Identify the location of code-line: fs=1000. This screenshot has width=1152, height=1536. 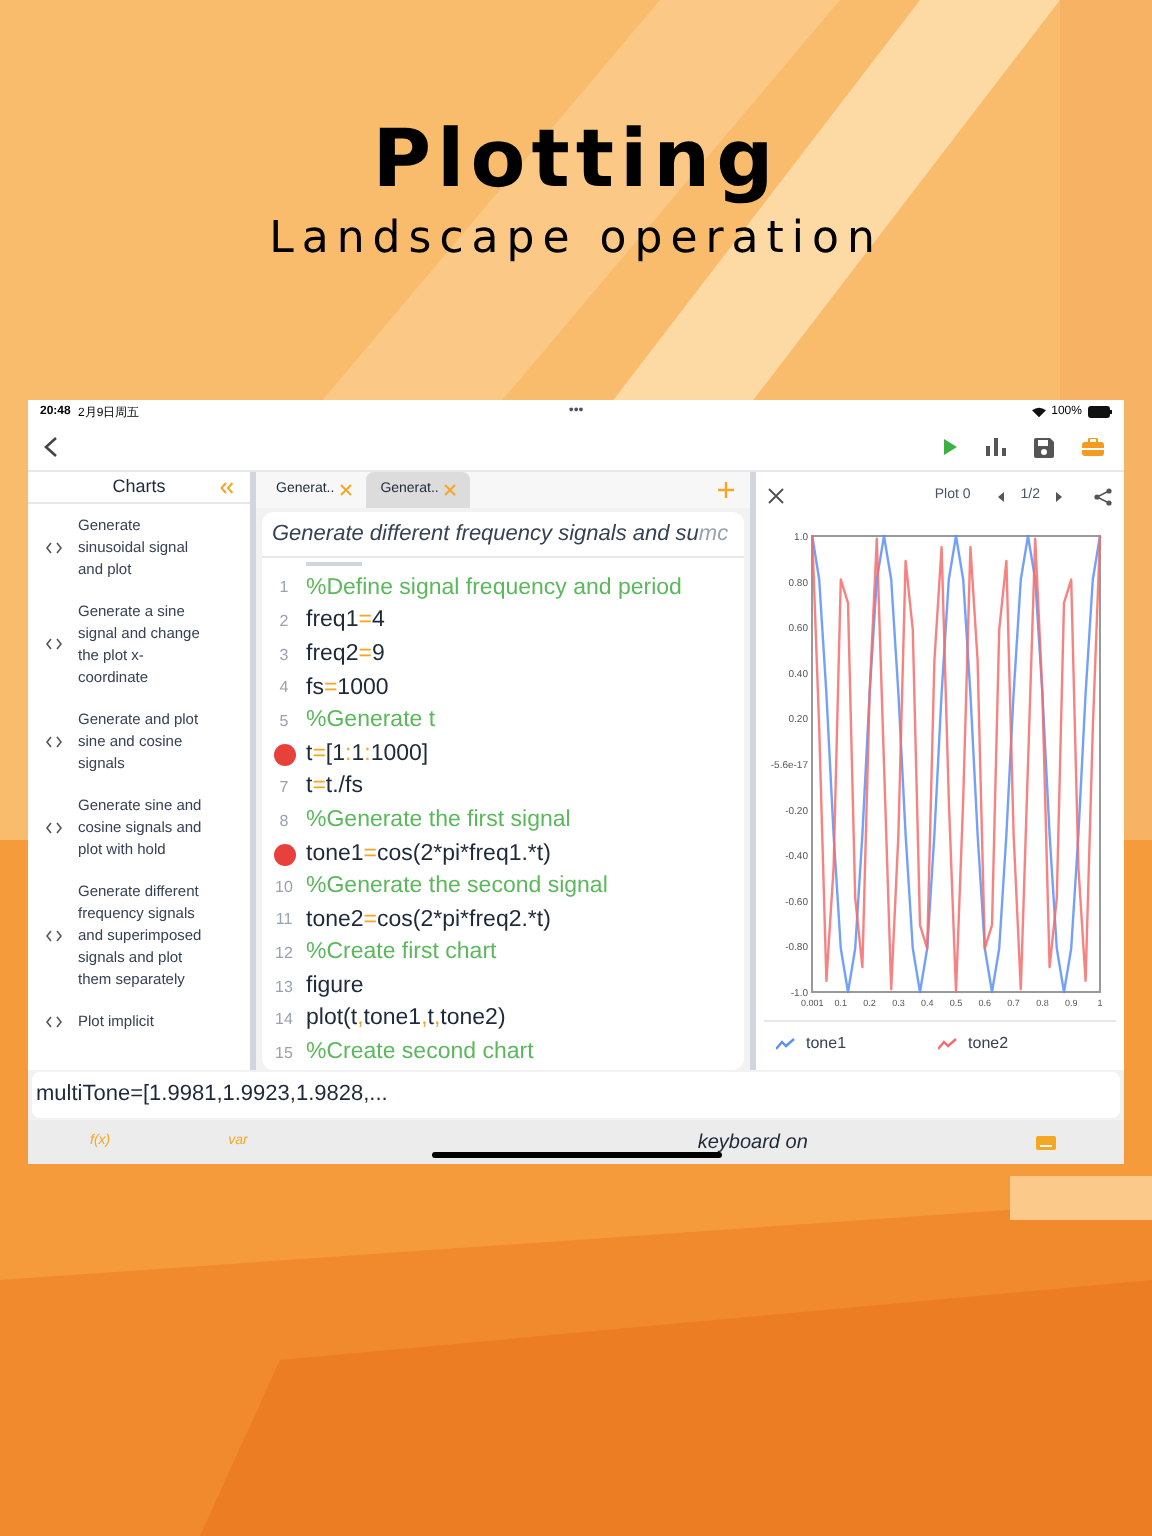
(347, 688).